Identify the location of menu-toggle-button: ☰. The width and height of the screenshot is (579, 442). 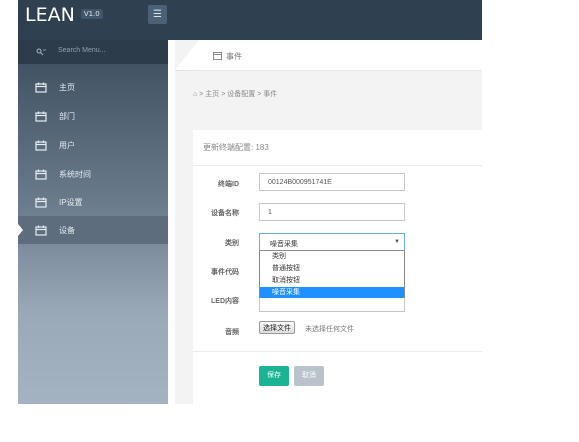
(157, 14).